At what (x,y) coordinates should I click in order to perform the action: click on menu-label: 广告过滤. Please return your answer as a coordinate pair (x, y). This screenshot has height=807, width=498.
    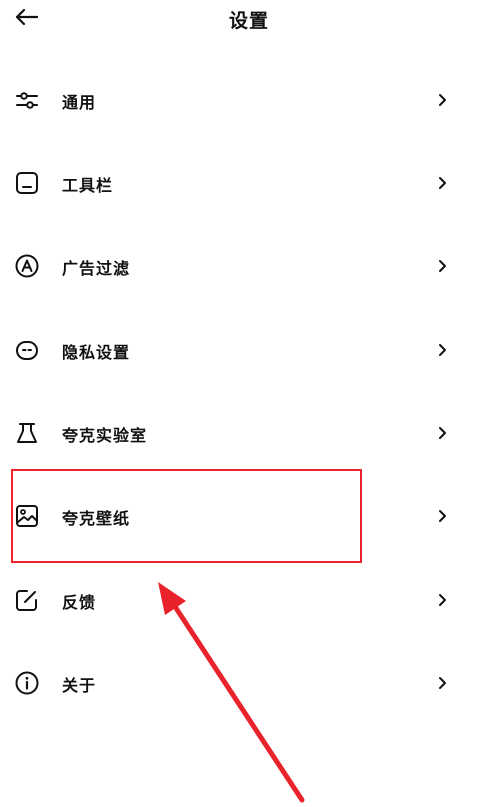
    Looking at the image, I should click on (96, 268).